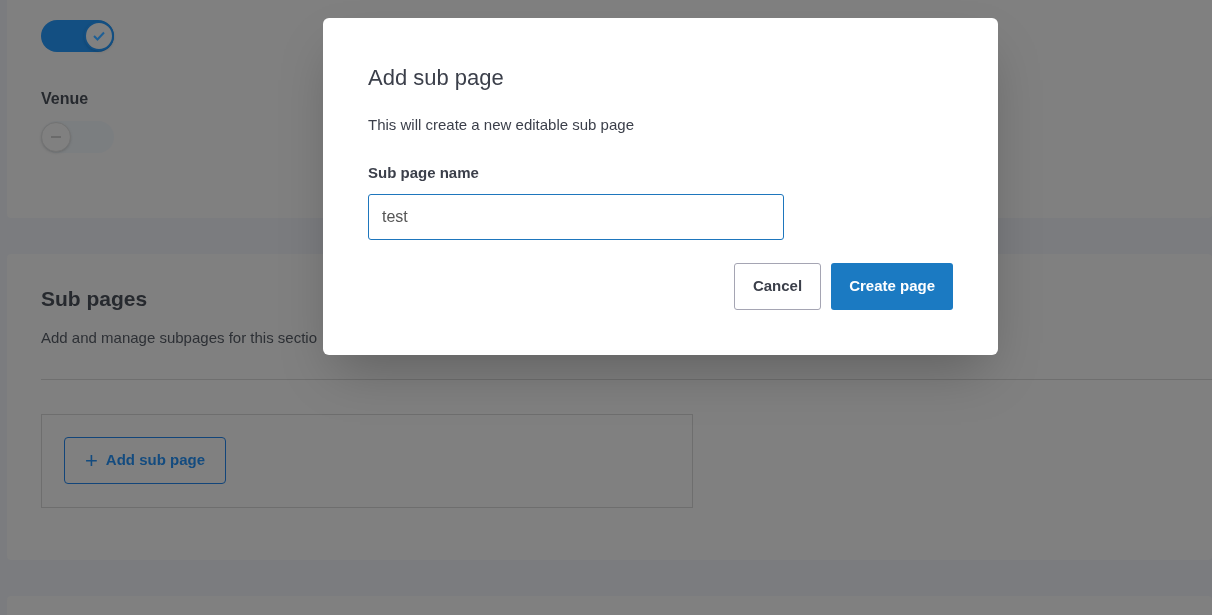 The image size is (1212, 615). I want to click on plus-icon: +, so click(91, 460).